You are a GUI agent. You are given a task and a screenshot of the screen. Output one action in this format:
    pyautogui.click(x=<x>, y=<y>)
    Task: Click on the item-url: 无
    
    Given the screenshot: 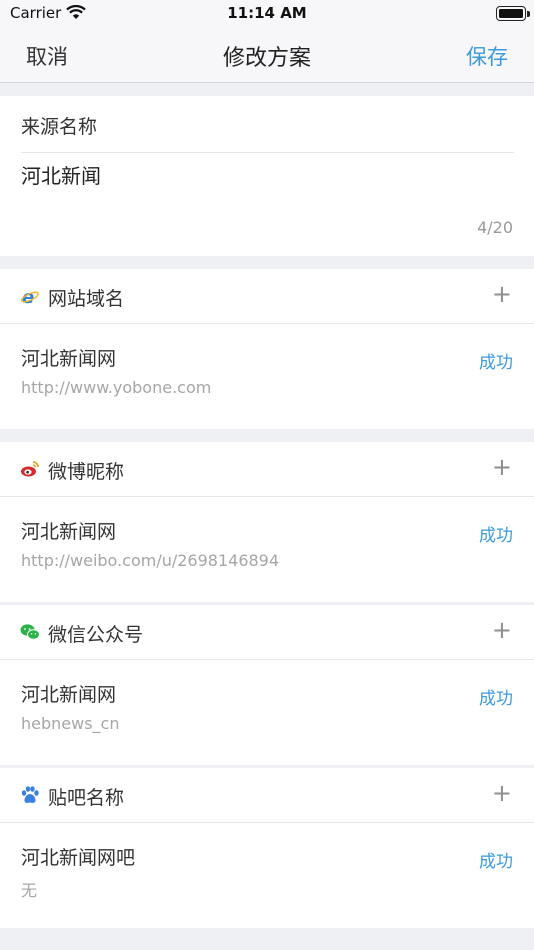 What is the action you would take?
    pyautogui.click(x=29, y=890)
    